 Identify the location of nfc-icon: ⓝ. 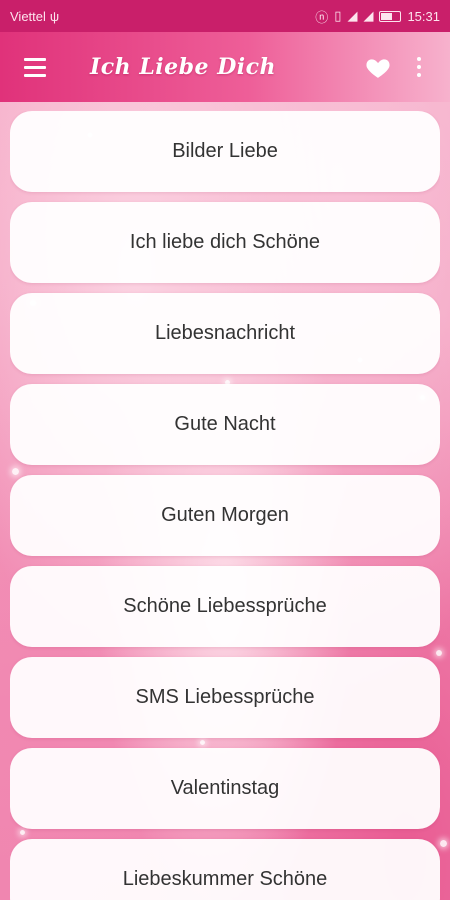
(322, 17).